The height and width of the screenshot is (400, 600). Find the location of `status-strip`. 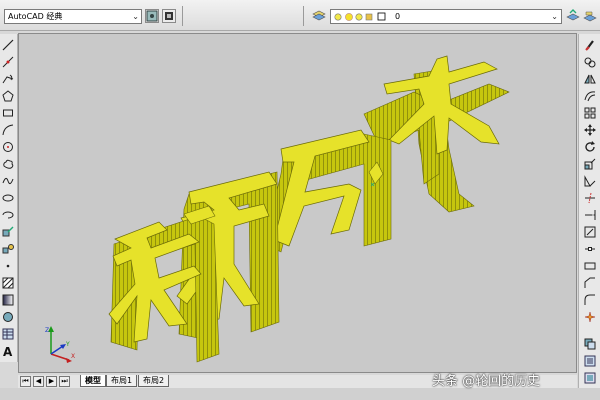

status-strip is located at coordinates (300, 394).